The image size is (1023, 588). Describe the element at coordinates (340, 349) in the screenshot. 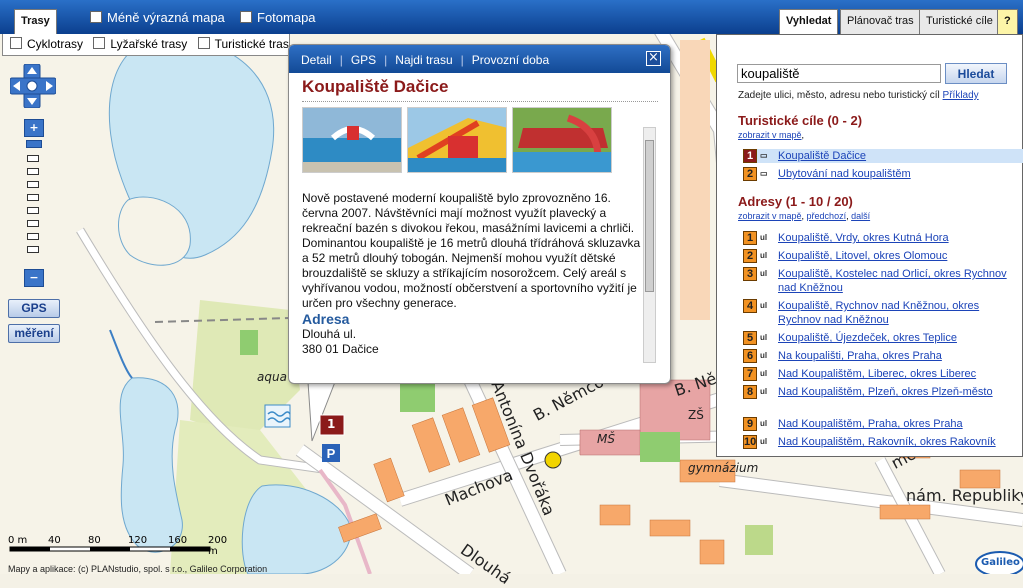

I see `address-city: 380 01 Dačice` at that location.